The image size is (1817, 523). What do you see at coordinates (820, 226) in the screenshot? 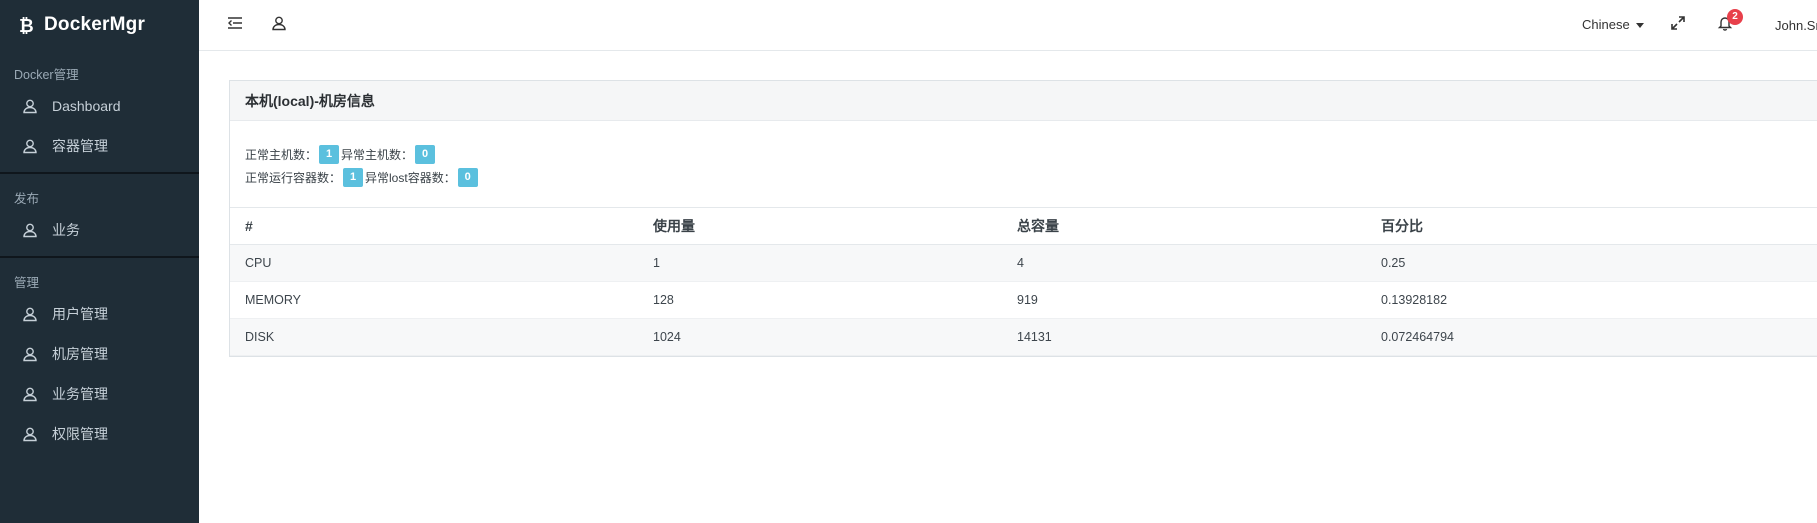
I see `column-header: 使用量` at bounding box center [820, 226].